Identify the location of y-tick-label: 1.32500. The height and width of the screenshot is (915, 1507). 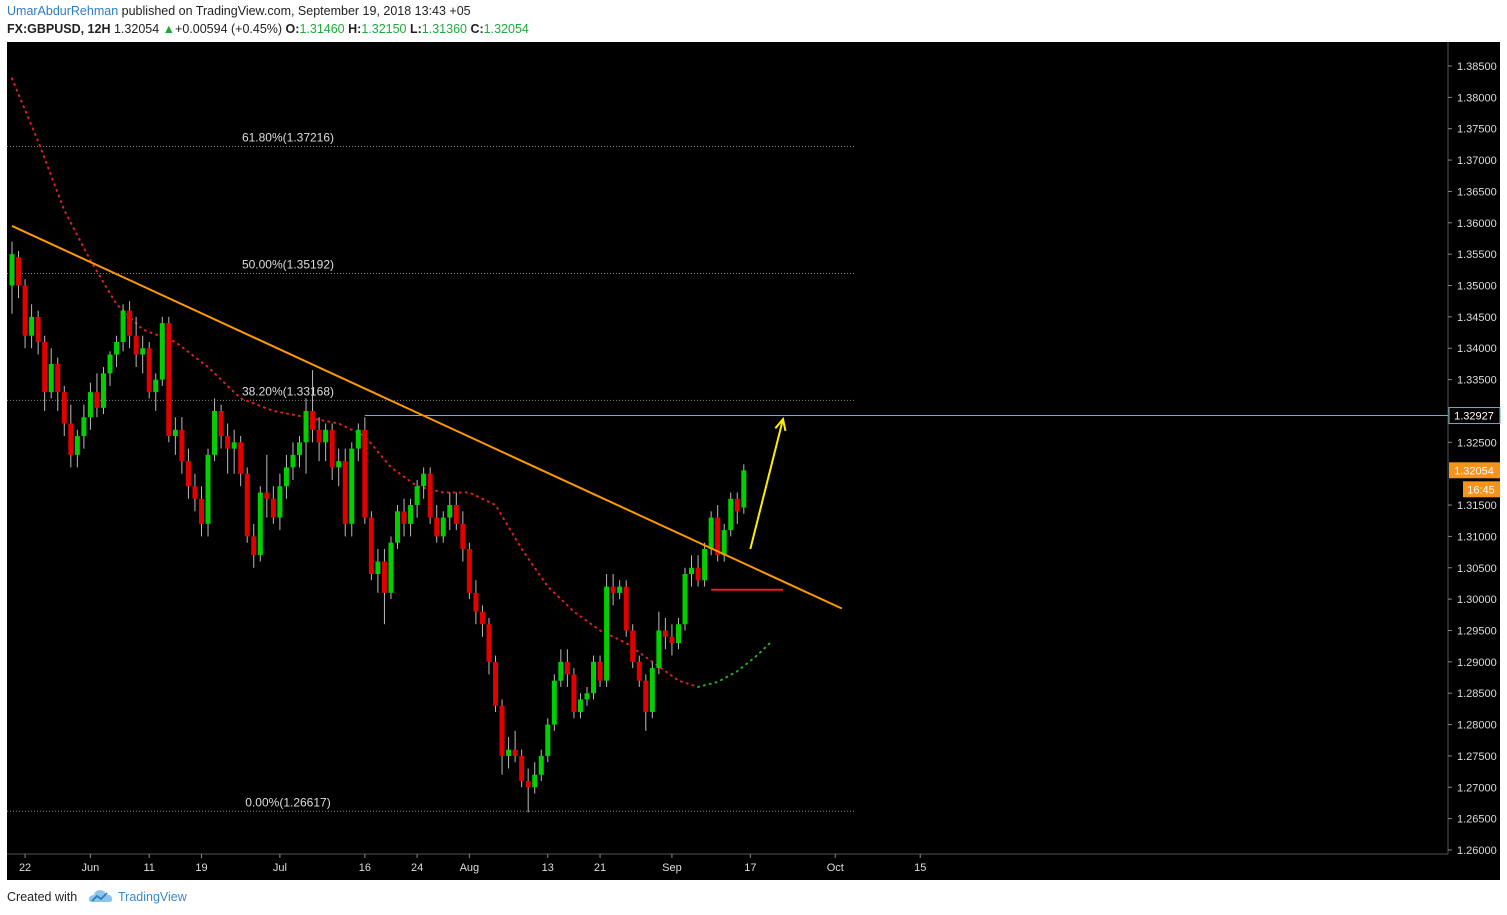
(1477, 443).